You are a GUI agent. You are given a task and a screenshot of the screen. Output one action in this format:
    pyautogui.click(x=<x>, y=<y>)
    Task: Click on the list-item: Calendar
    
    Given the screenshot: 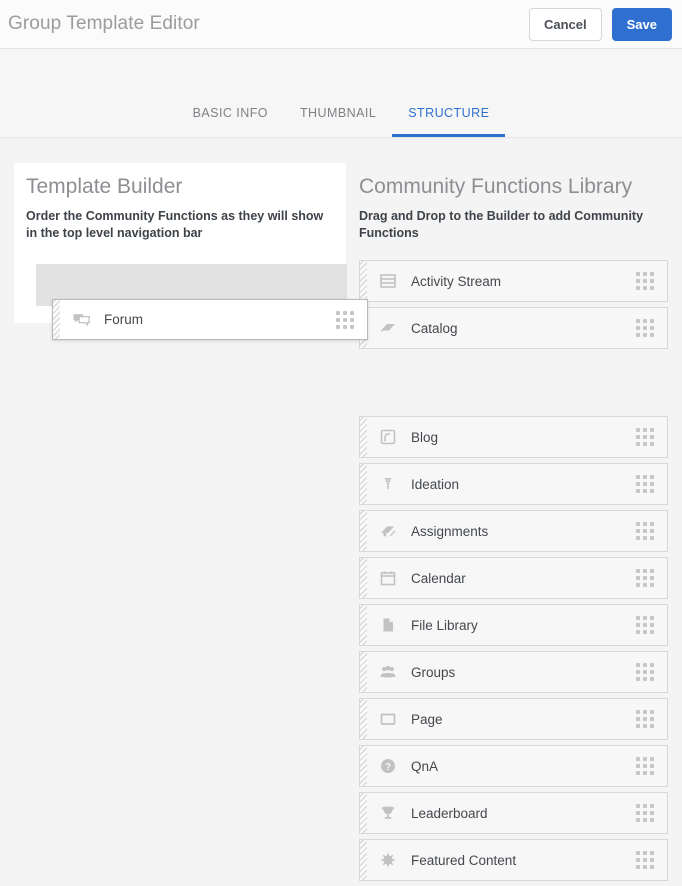 What is the action you would take?
    pyautogui.click(x=513, y=578)
    